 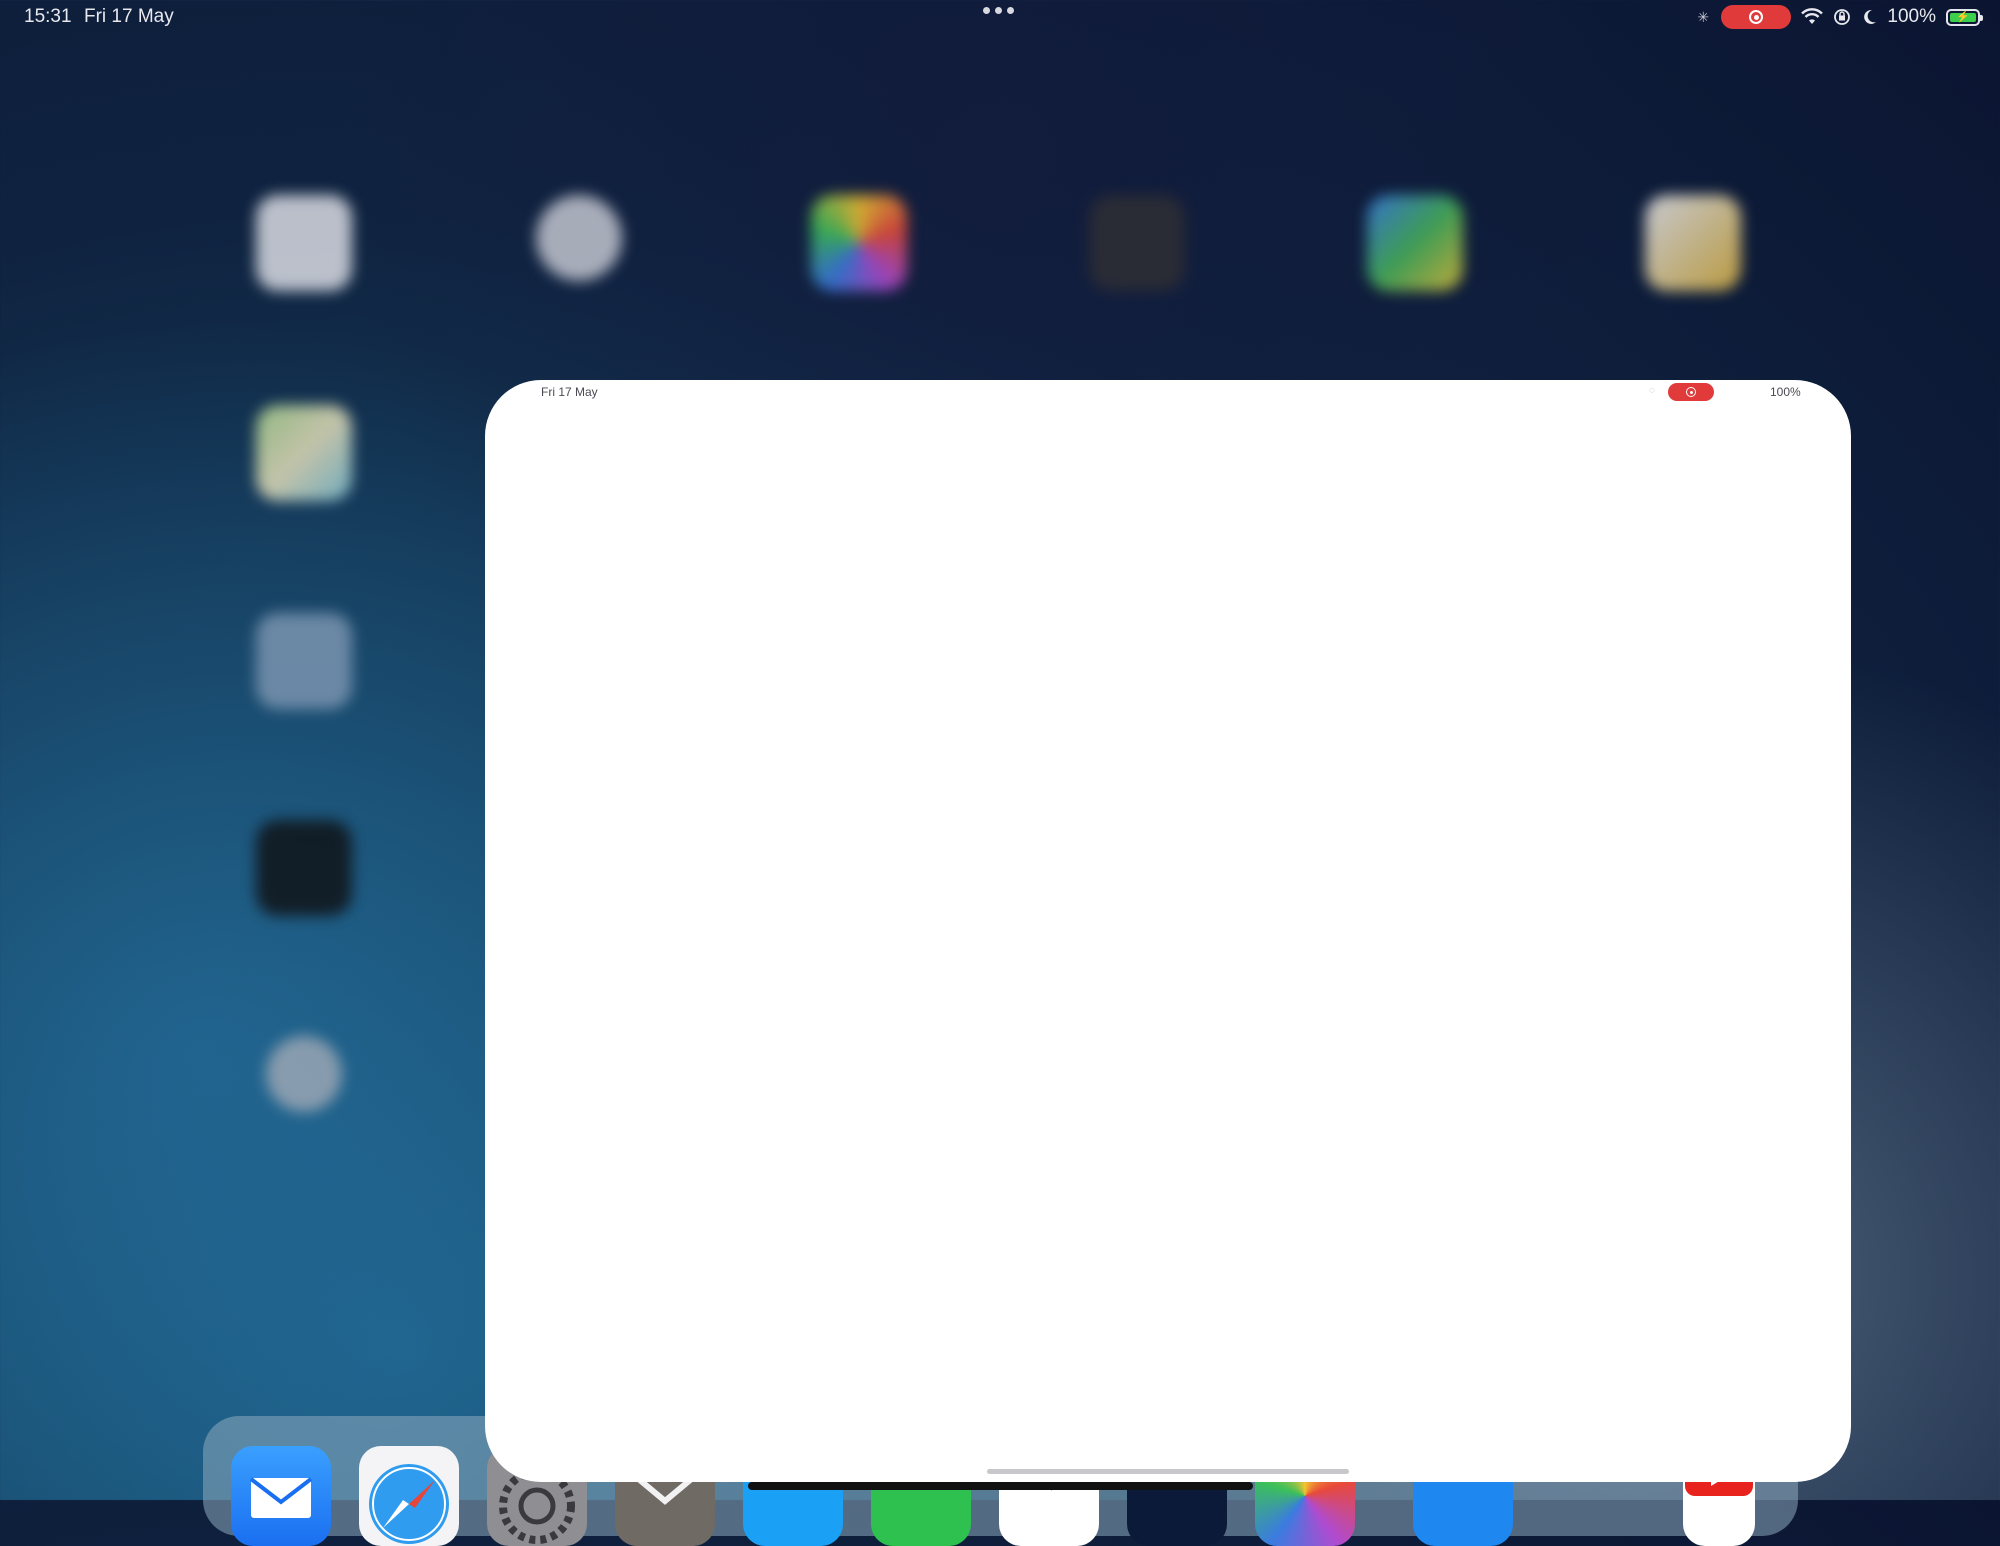 I want to click on mail-icon, so click(x=281, y=1496).